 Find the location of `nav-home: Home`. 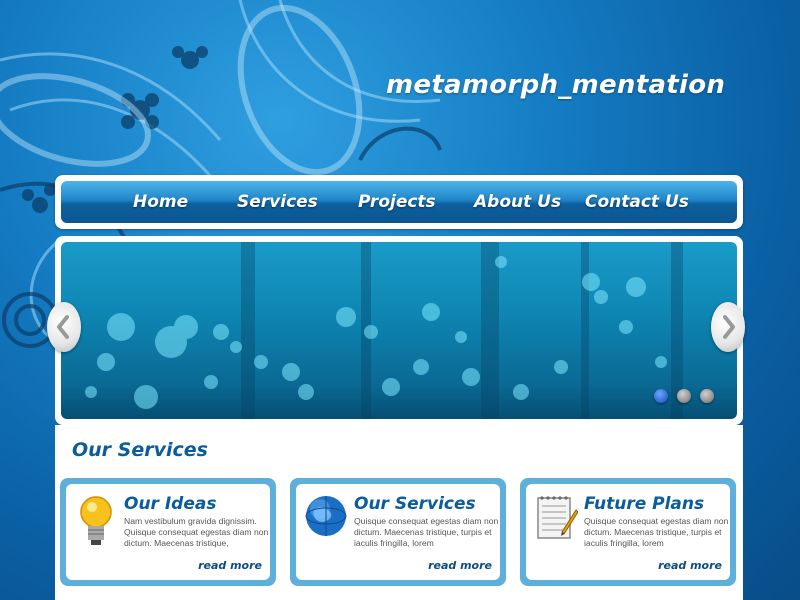

nav-home: Home is located at coordinates (160, 202).